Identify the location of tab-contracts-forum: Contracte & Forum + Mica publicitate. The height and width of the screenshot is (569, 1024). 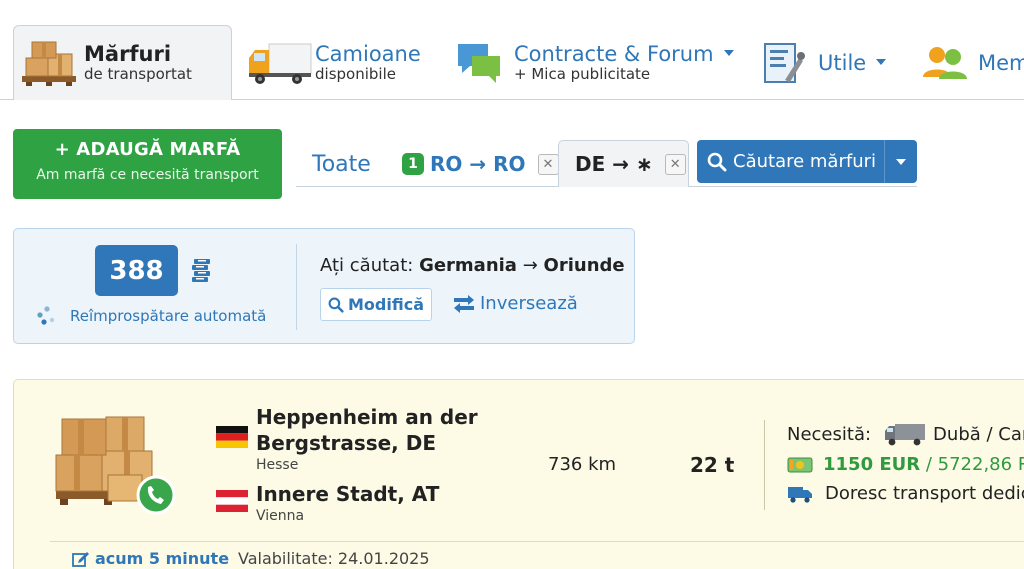
(589, 63).